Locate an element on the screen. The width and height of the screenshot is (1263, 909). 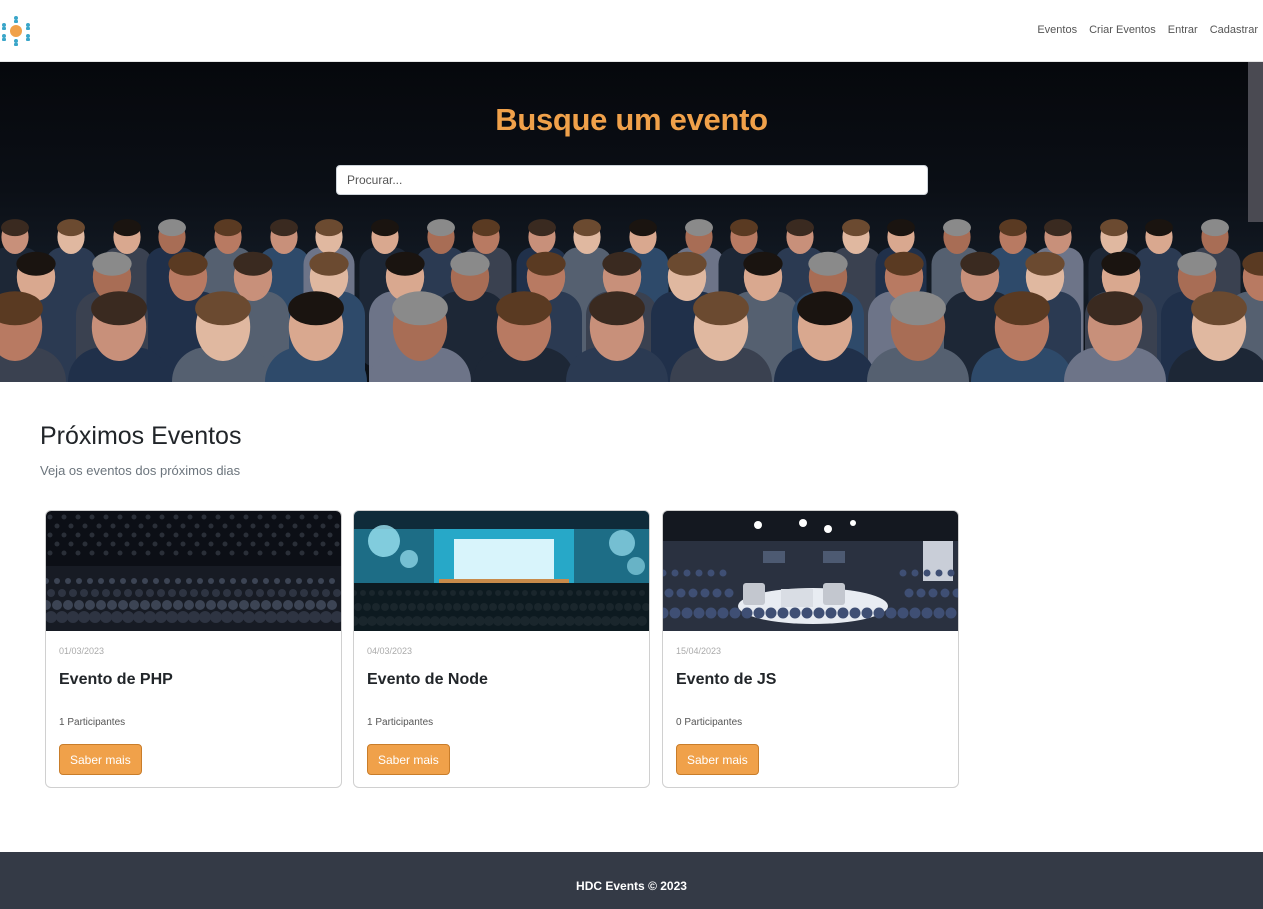
event-date: 04/03/2023 is located at coordinates (390, 651).